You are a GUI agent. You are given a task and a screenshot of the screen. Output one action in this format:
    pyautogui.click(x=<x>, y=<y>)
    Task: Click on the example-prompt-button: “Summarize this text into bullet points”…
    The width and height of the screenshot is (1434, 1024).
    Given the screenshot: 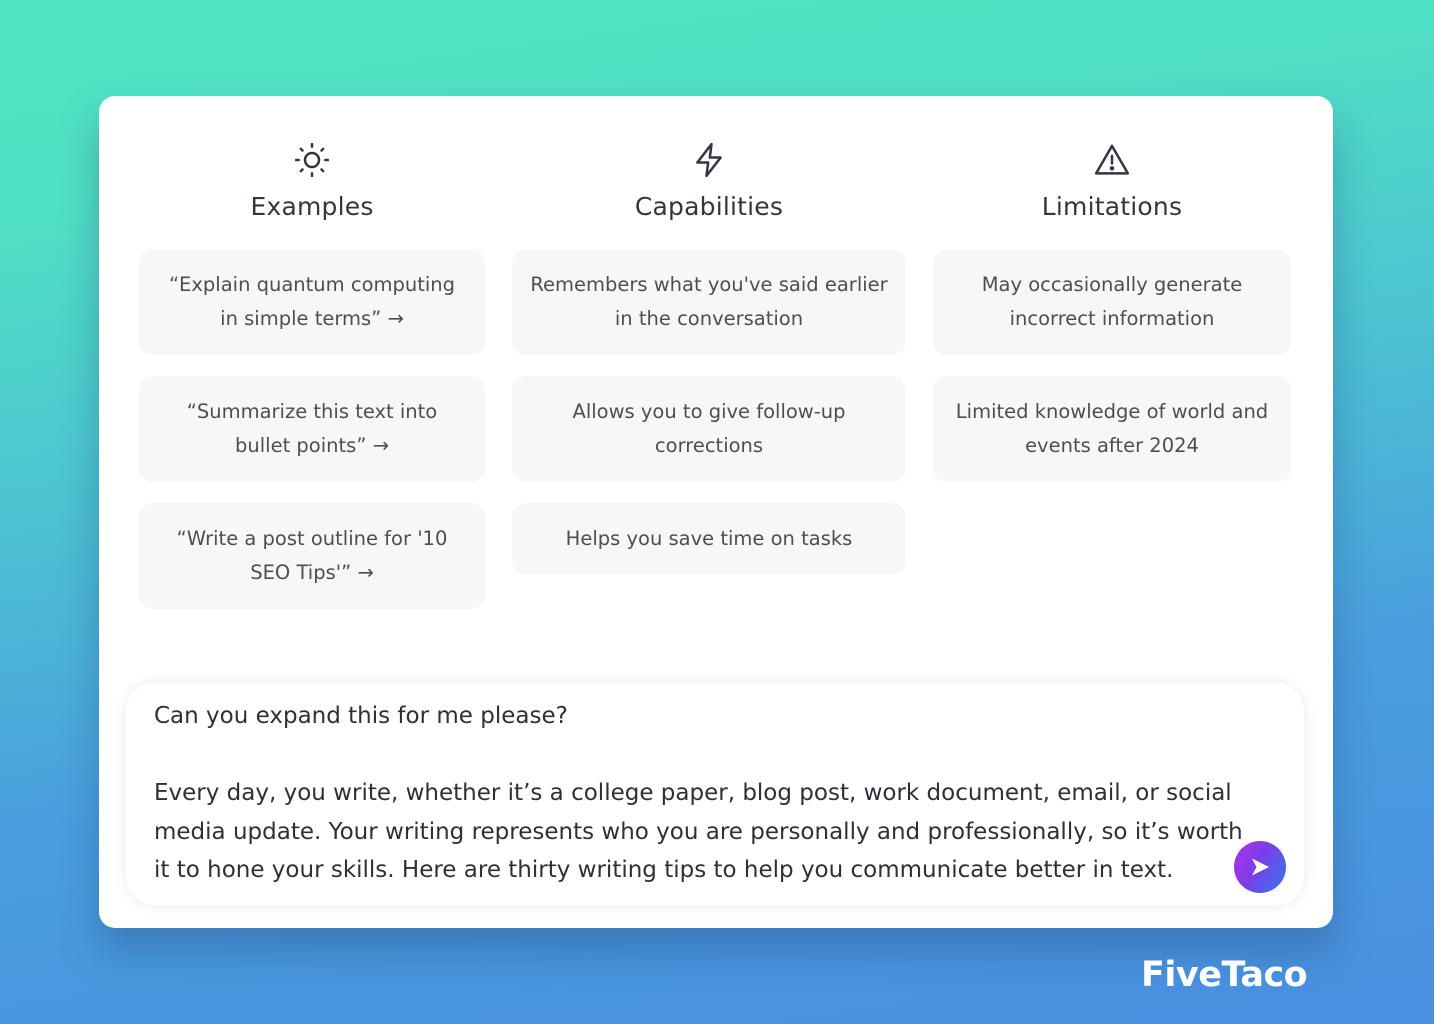 What is the action you would take?
    pyautogui.click(x=312, y=429)
    